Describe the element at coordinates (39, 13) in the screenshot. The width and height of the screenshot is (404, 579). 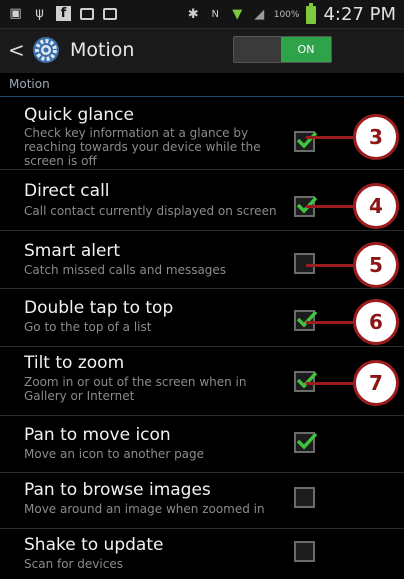
I see `usb-icon: ψ` at that location.